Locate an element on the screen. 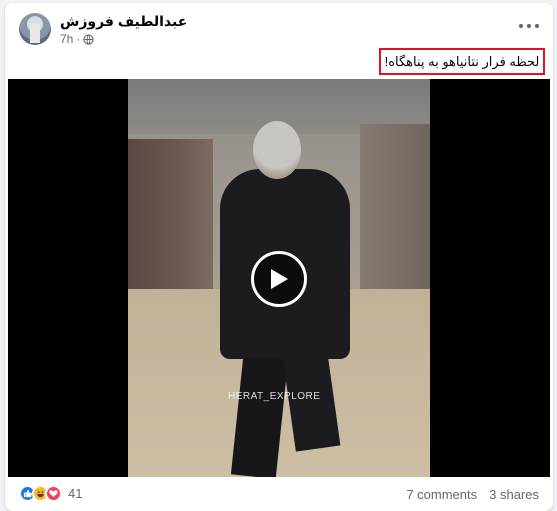 This screenshot has width=557, height=511. caption-highlight: لحظه فرار نتانیاهو به پناهگاه! is located at coordinates (462, 61).